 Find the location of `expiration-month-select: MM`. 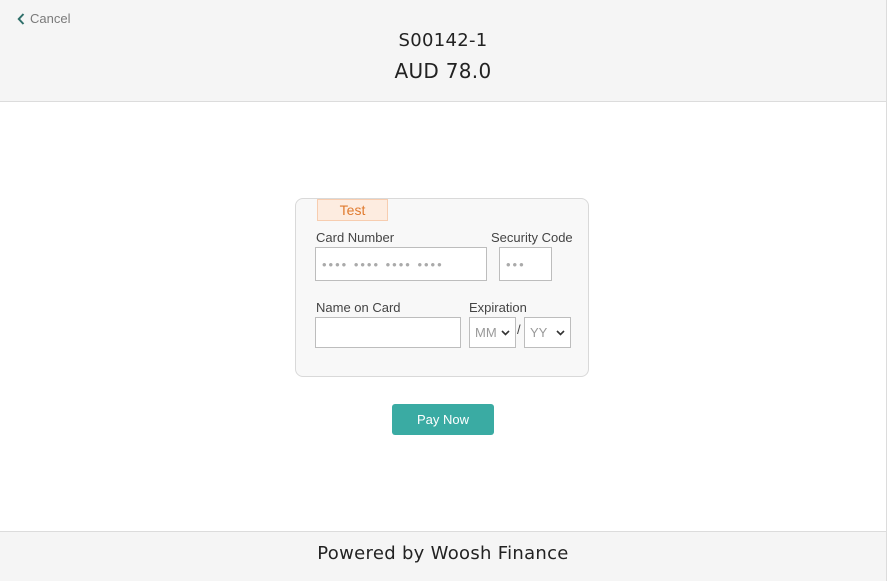

expiration-month-select: MM is located at coordinates (492, 332).